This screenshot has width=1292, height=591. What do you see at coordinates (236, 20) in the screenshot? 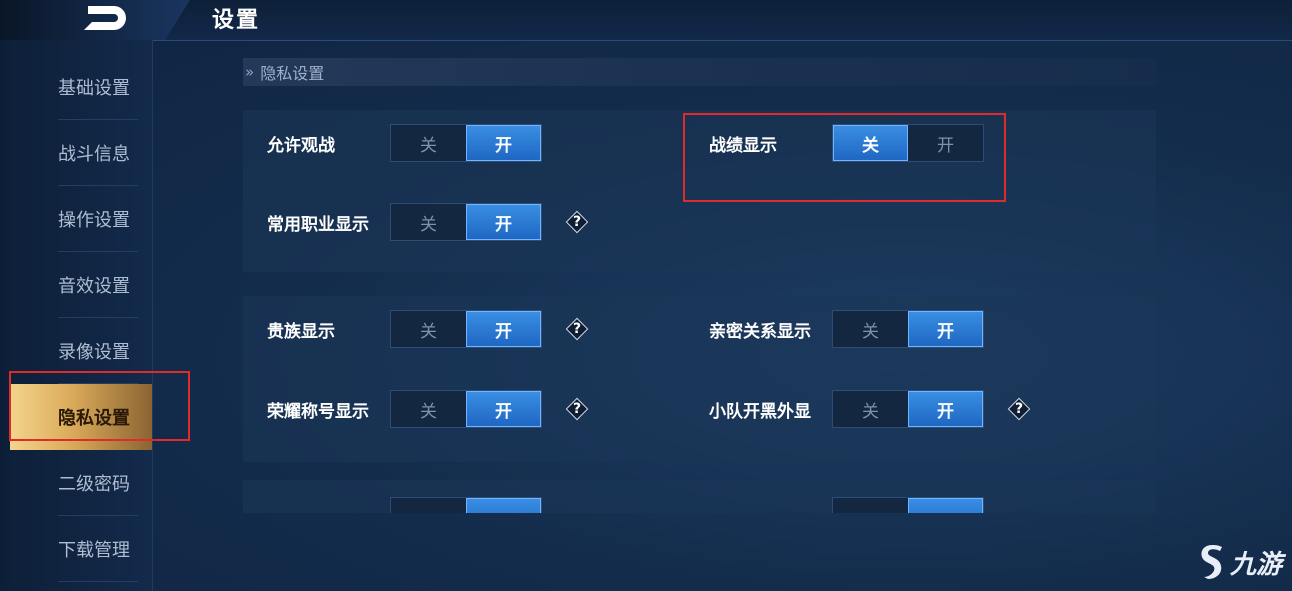
I see `page-title: 设置` at bounding box center [236, 20].